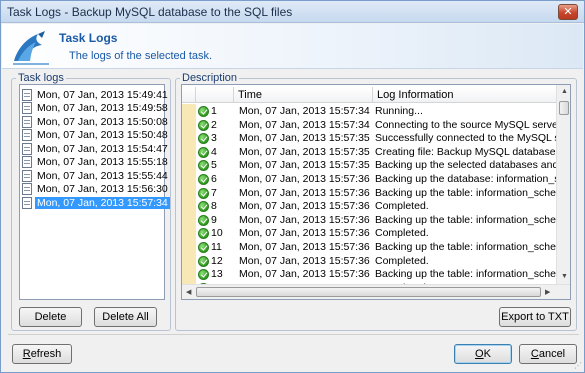 The height and width of the screenshot is (373, 585). Describe the element at coordinates (214, 219) in the screenshot. I see `log-row-number: 9` at that location.